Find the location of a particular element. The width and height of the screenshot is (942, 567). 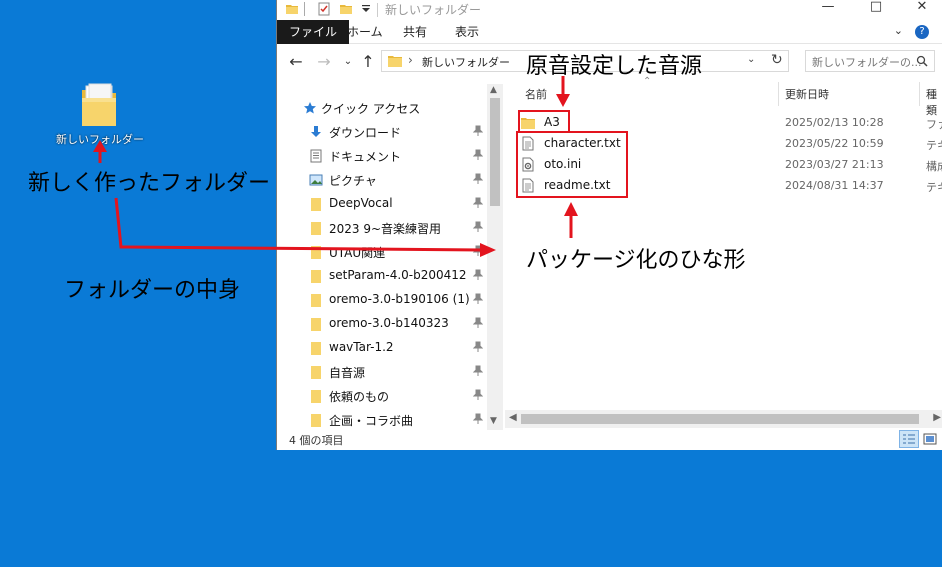

new-folder-icon is located at coordinates (346, 9).